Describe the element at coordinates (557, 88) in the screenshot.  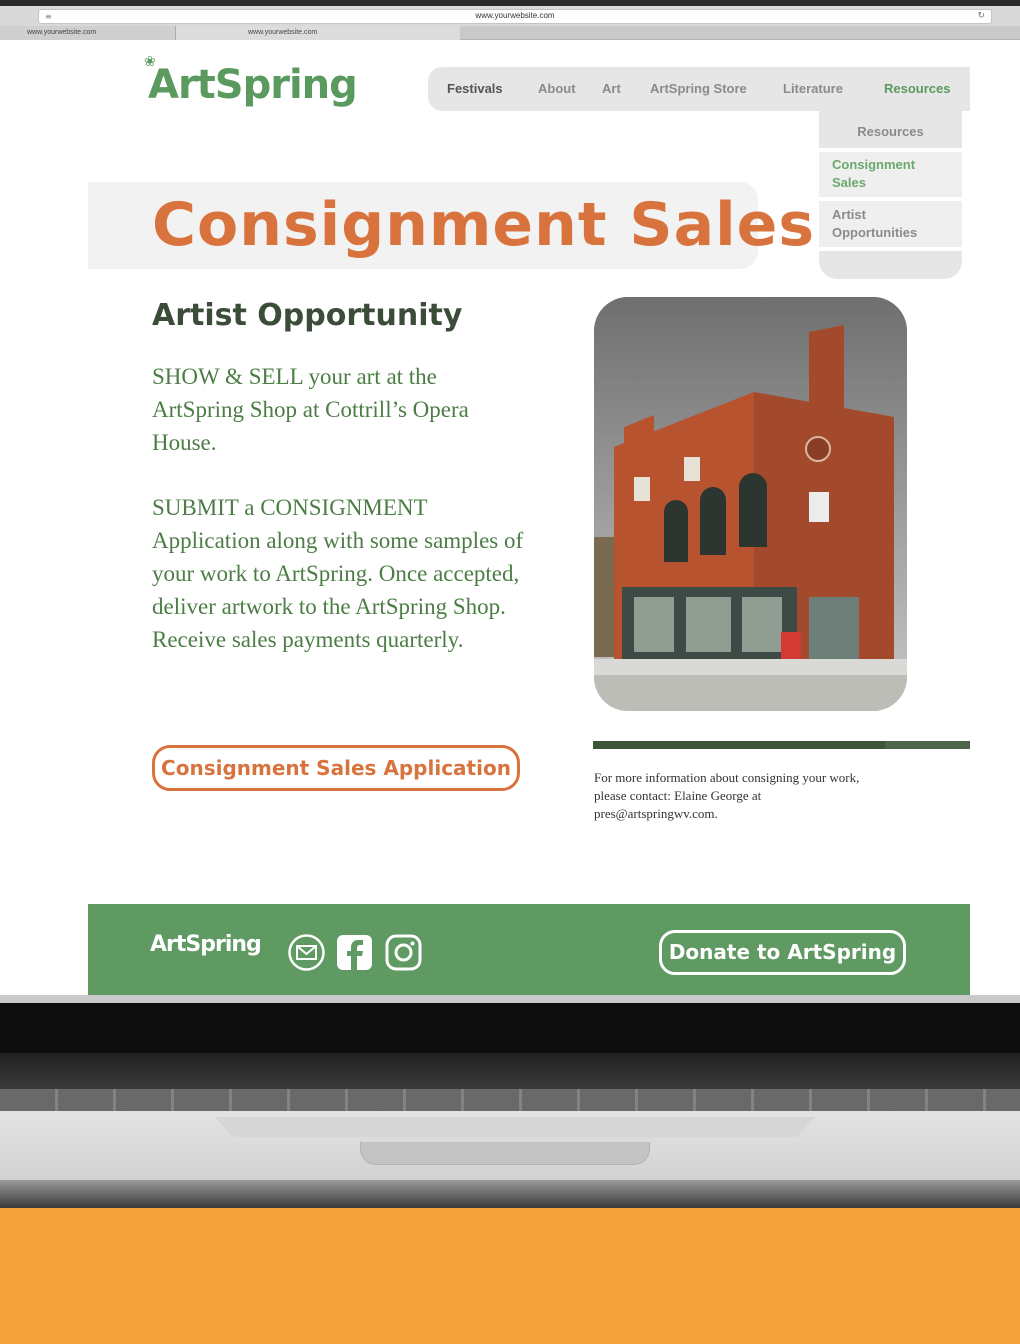
I see `nav-item-about: About` at that location.